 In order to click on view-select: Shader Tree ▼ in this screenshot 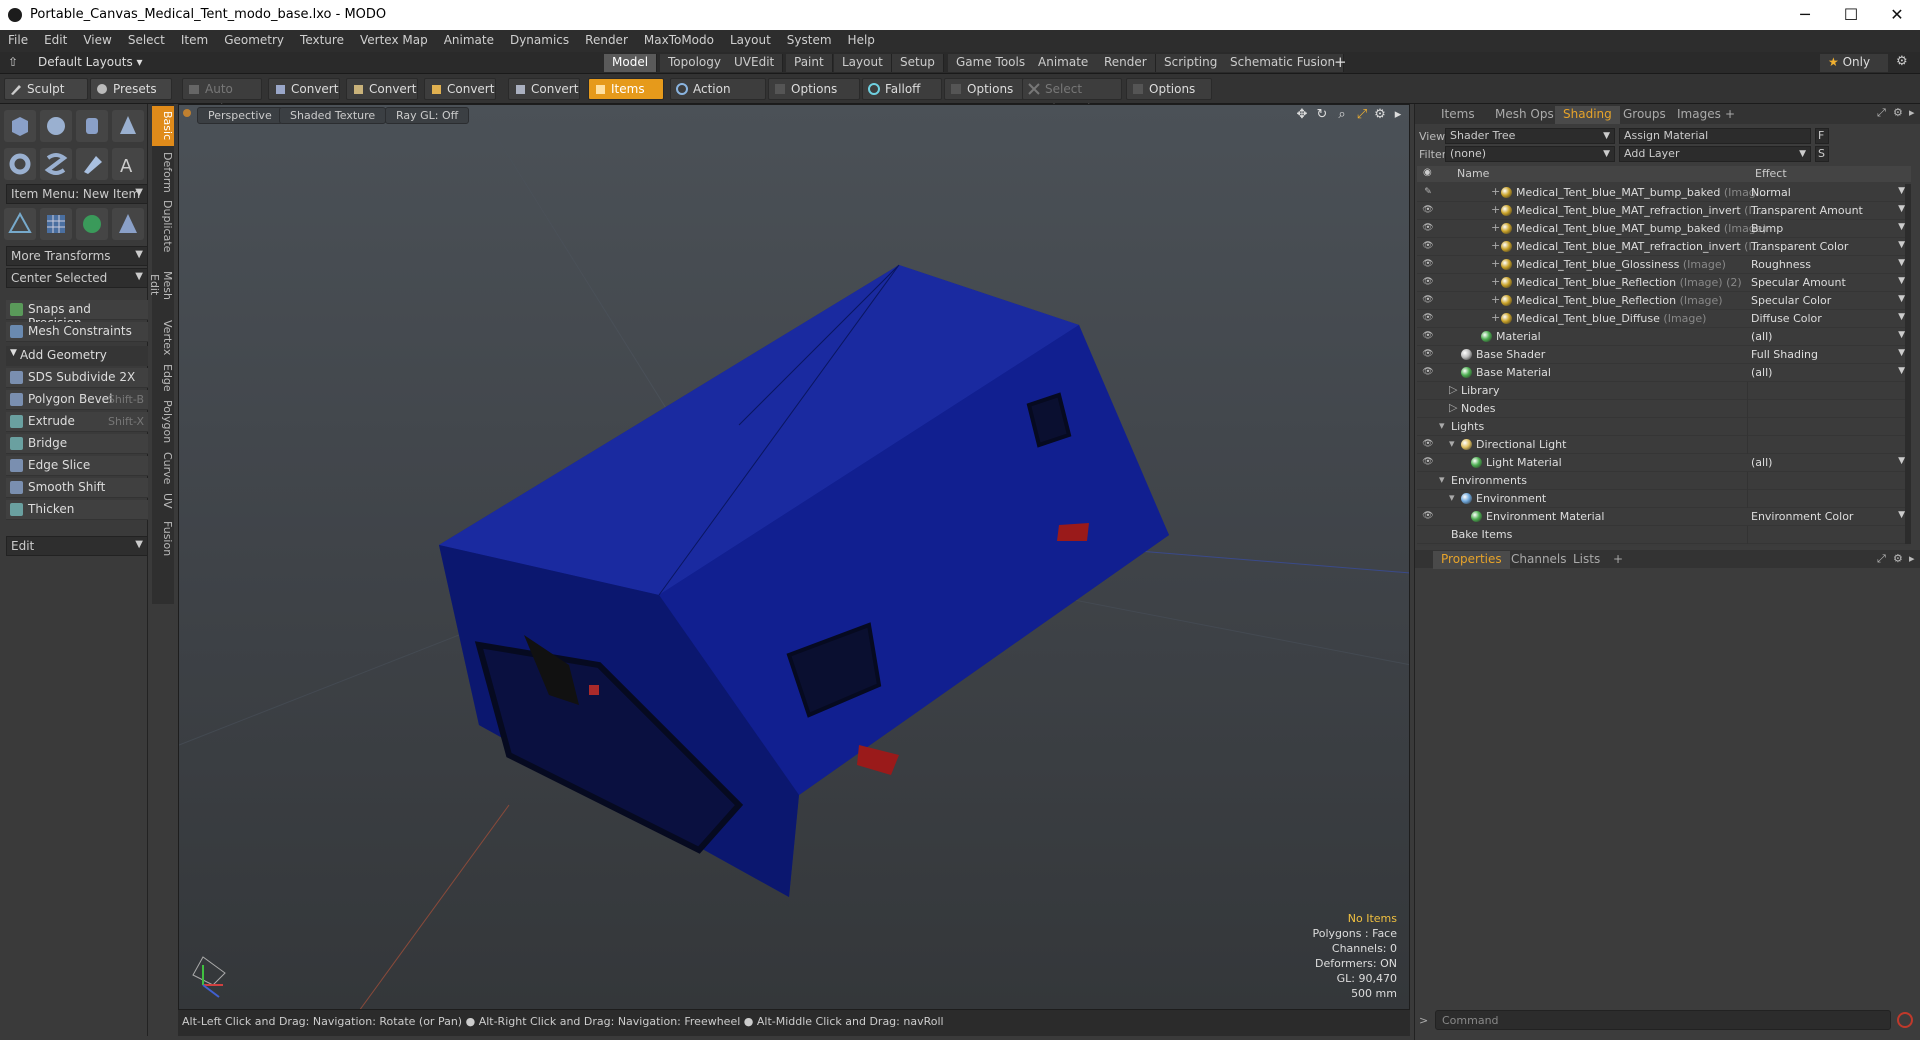, I will do `click(1530, 136)`.